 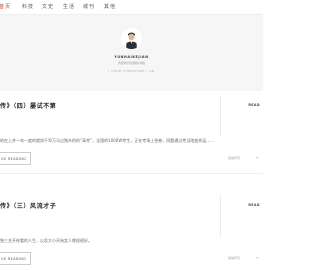 What do you see at coordinates (69, 6) in the screenshot?
I see `nav-item-life: 生活` at bounding box center [69, 6].